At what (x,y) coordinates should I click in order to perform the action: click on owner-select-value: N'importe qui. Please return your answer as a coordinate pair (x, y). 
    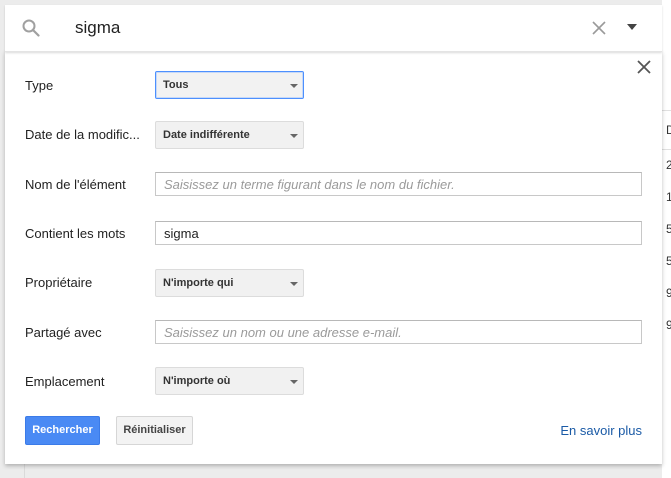
    Looking at the image, I should click on (198, 283).